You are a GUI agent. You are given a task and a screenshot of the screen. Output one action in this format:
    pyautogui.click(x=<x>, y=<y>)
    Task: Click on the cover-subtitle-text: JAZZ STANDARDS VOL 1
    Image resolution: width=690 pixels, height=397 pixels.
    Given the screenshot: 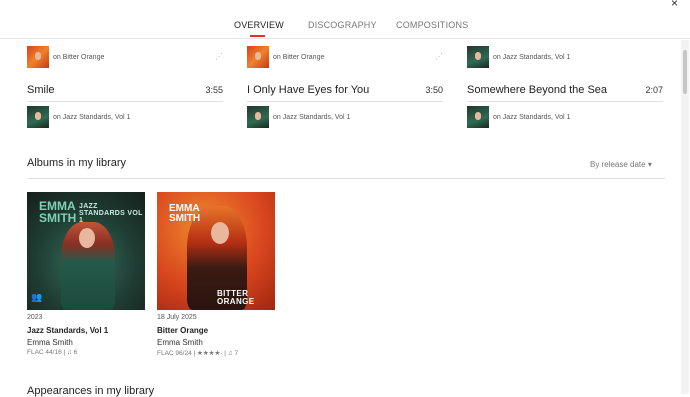 What is the action you would take?
    pyautogui.click(x=111, y=213)
    